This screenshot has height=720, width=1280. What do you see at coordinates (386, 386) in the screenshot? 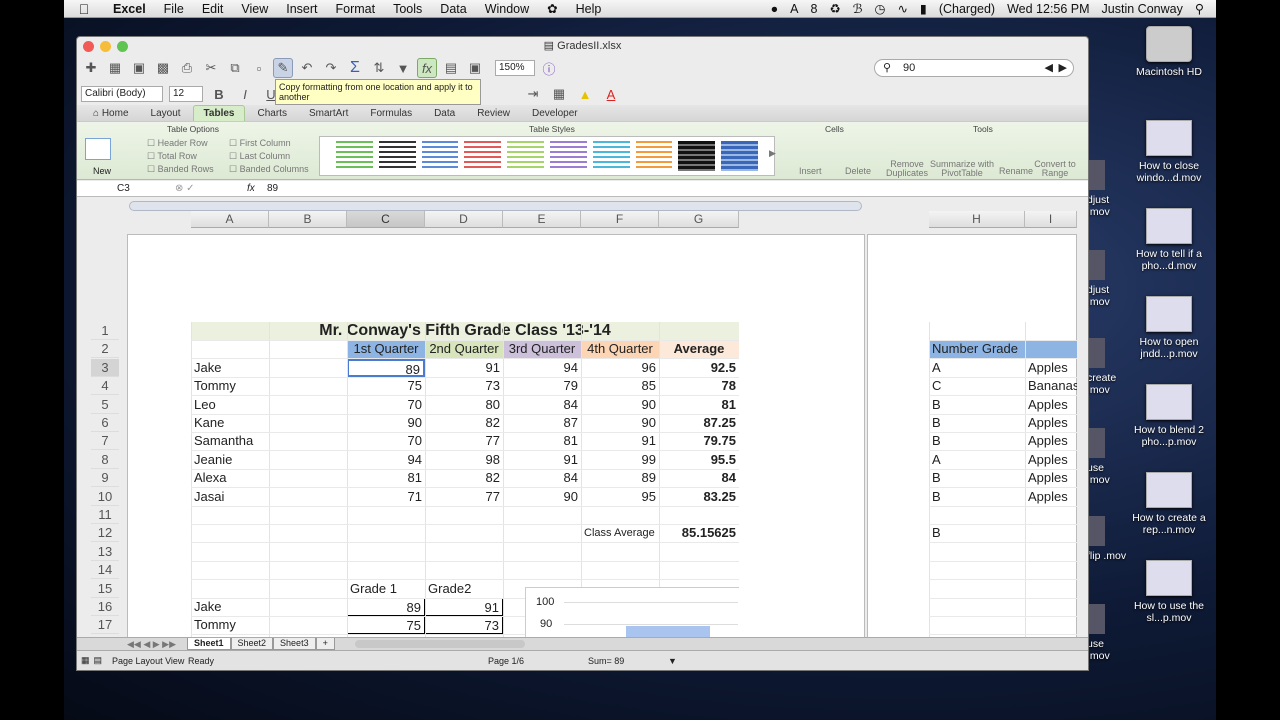
I see `grade-cell: 75` at bounding box center [386, 386].